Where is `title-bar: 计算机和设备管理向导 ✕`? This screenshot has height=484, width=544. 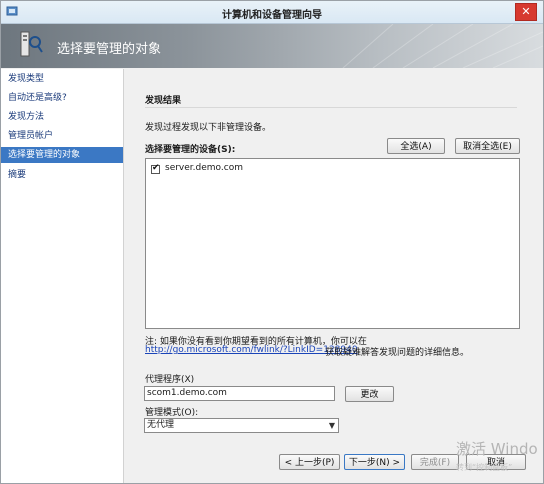 title-bar: 计算机和设备管理向导 ✕ is located at coordinates (272, 12).